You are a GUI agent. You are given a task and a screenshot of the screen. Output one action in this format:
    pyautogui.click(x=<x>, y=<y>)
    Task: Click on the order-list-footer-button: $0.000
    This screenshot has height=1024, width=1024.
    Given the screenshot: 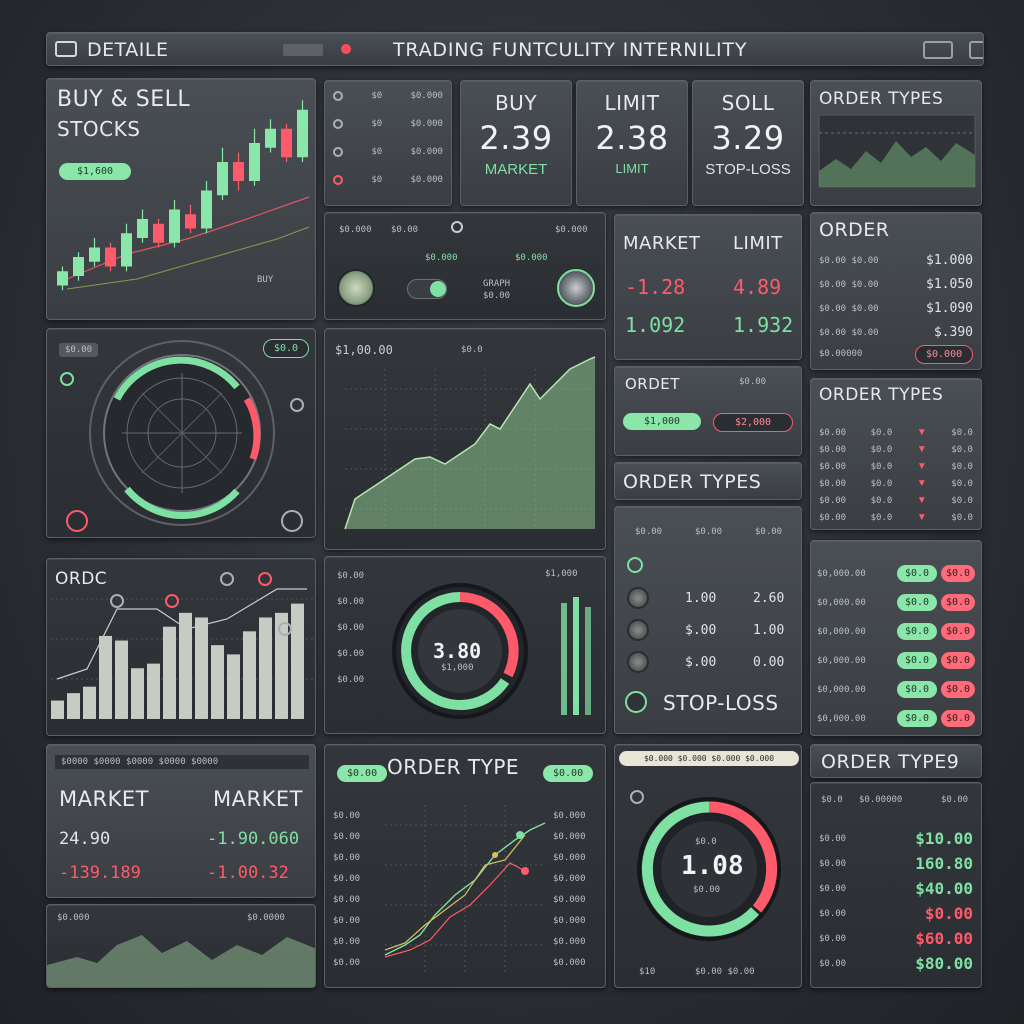 What is the action you would take?
    pyautogui.click(x=944, y=354)
    